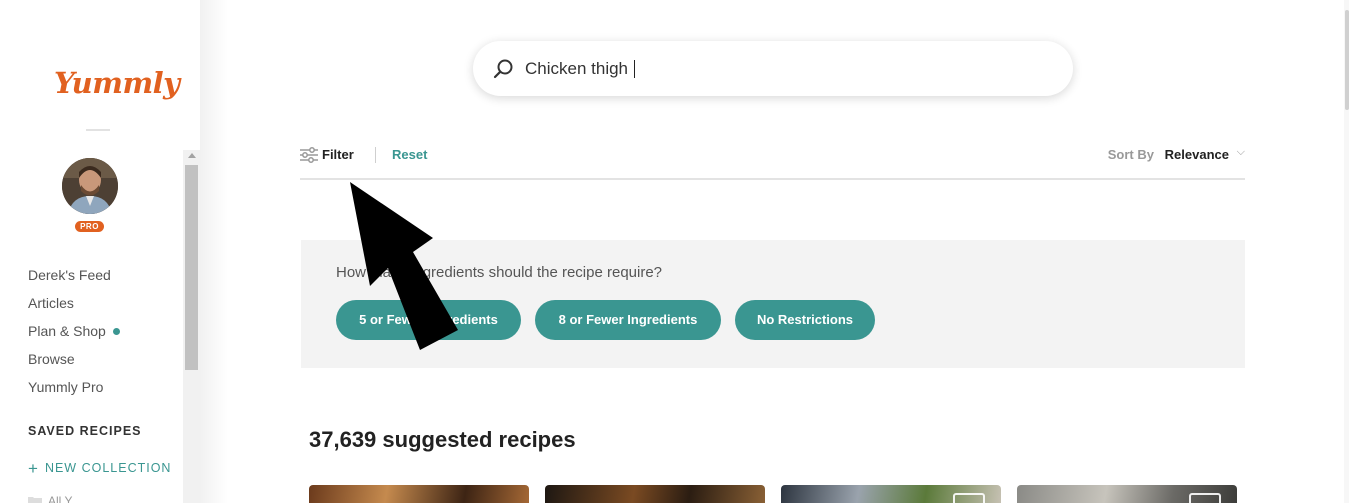  Describe the element at coordinates (309, 155) in the screenshot. I see `filter-sliders-icon` at that location.